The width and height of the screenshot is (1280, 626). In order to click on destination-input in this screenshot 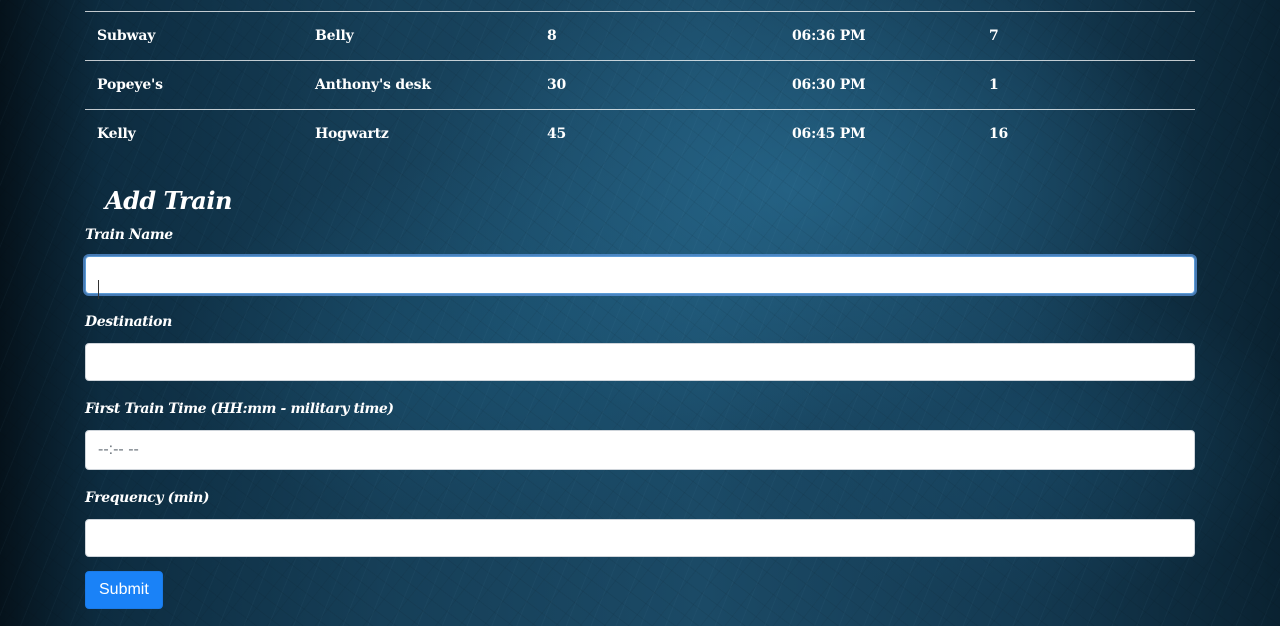, I will do `click(640, 361)`.